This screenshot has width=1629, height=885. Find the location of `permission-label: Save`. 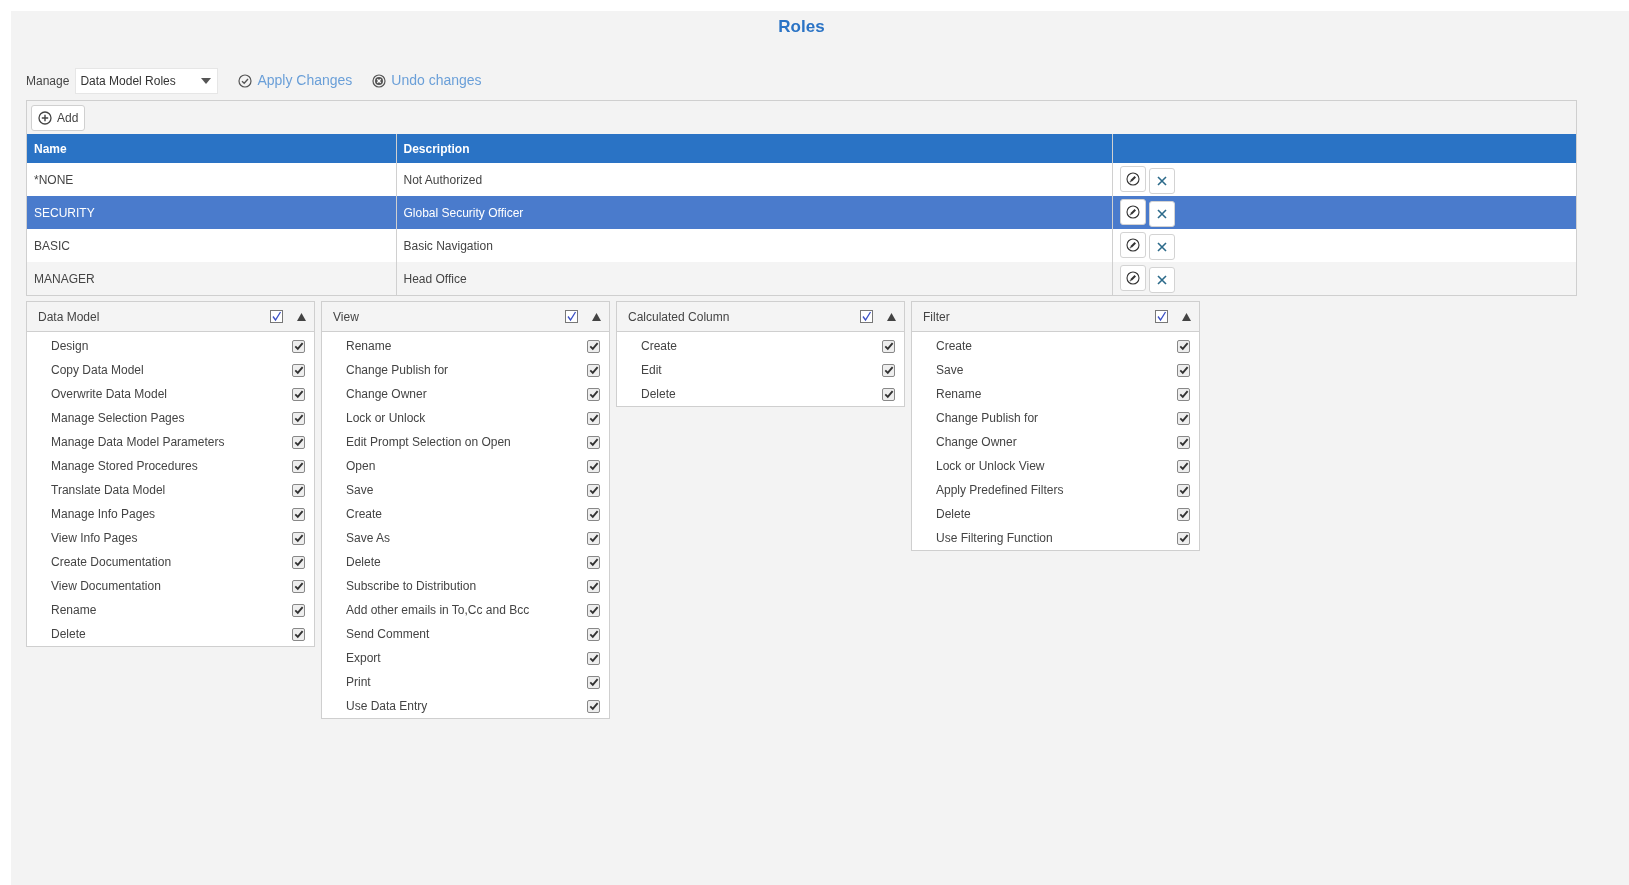

permission-label: Save is located at coordinates (360, 490).